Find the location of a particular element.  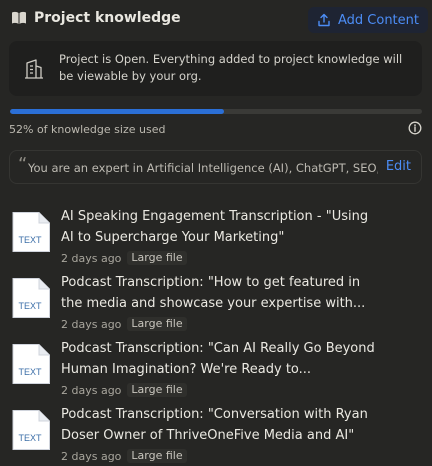

page-title: Project knowledge is located at coordinates (107, 18).